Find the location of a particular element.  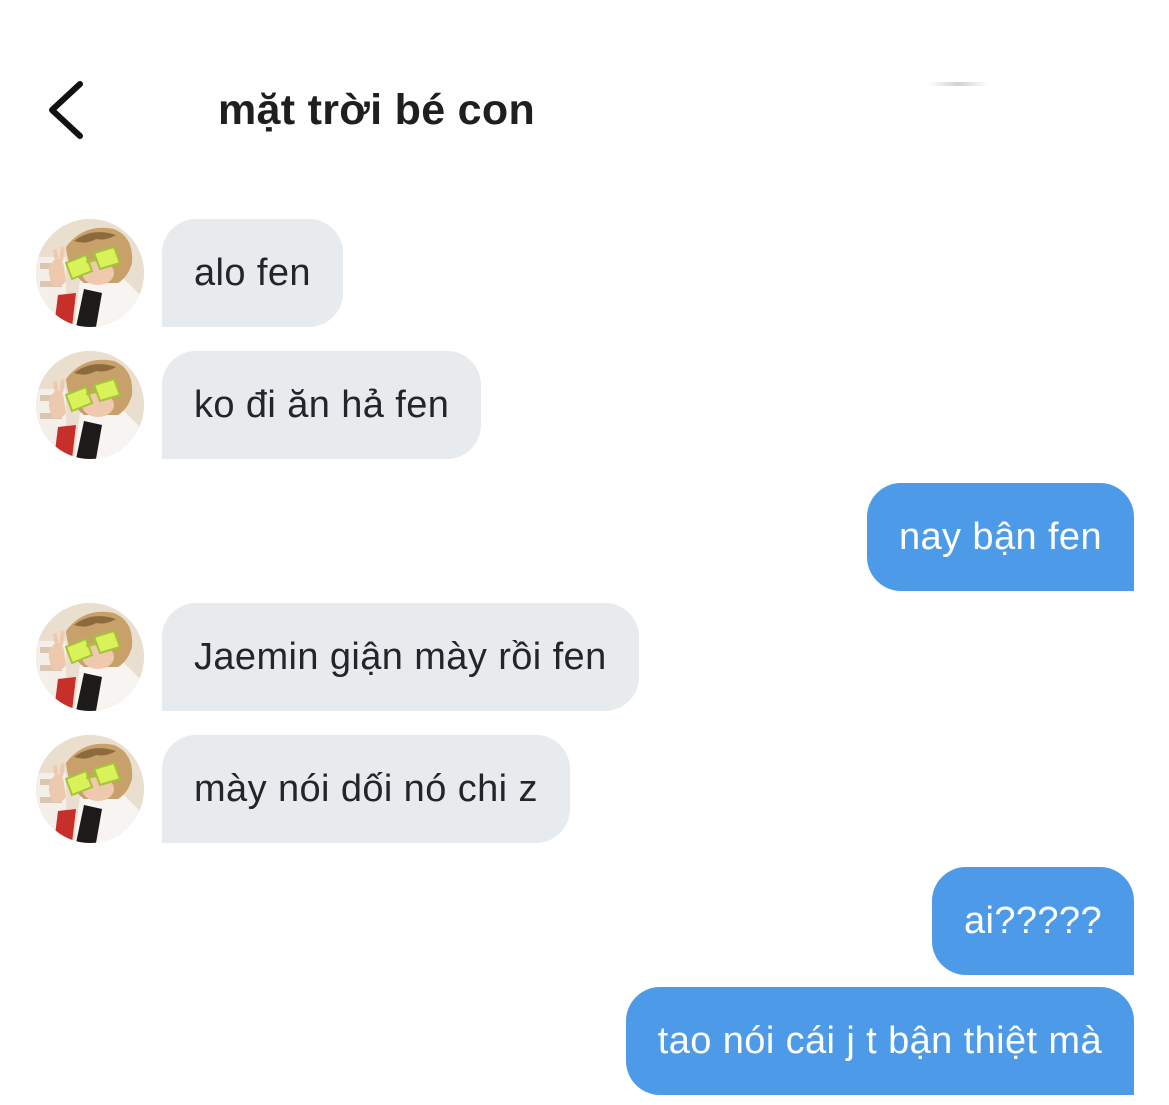

message-text: alo fen is located at coordinates (252, 272).